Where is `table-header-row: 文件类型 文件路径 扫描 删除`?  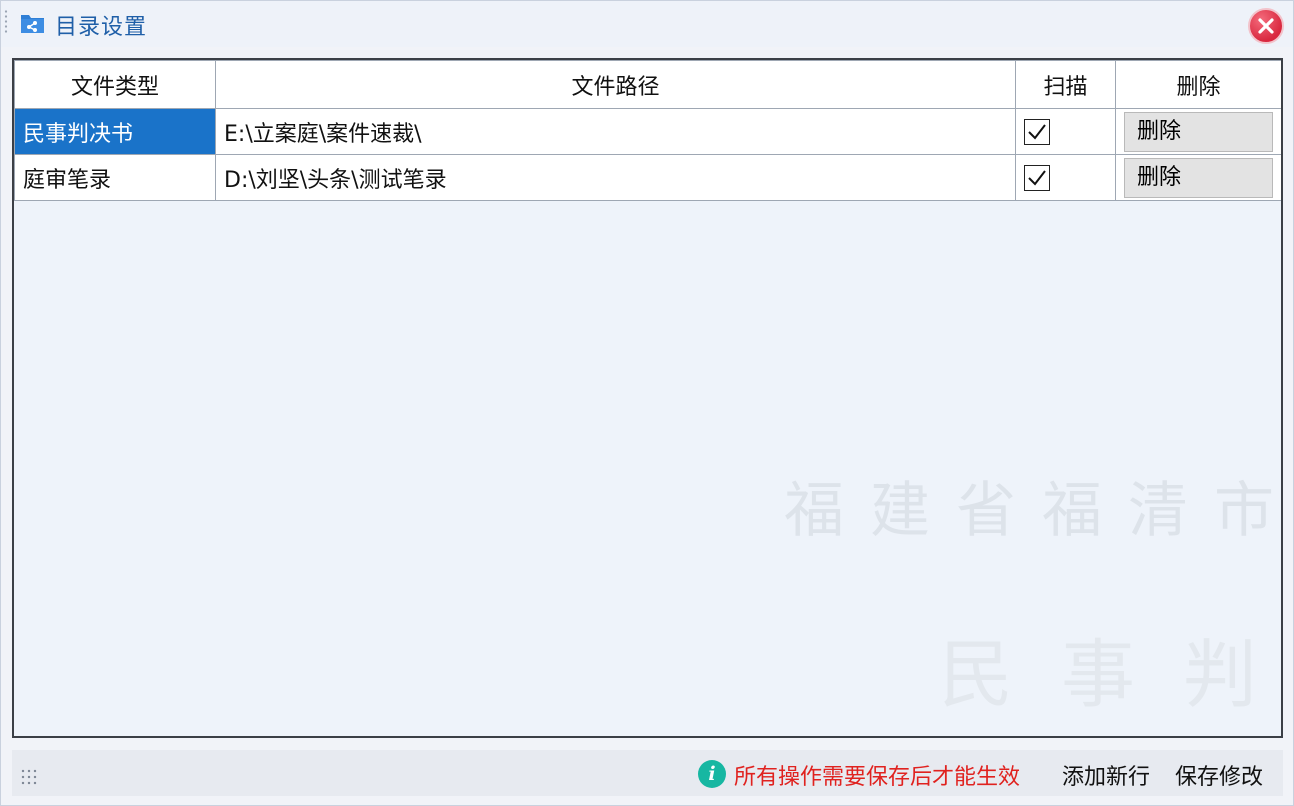 table-header-row: 文件类型 文件路径 扫描 删除 is located at coordinates (647, 84).